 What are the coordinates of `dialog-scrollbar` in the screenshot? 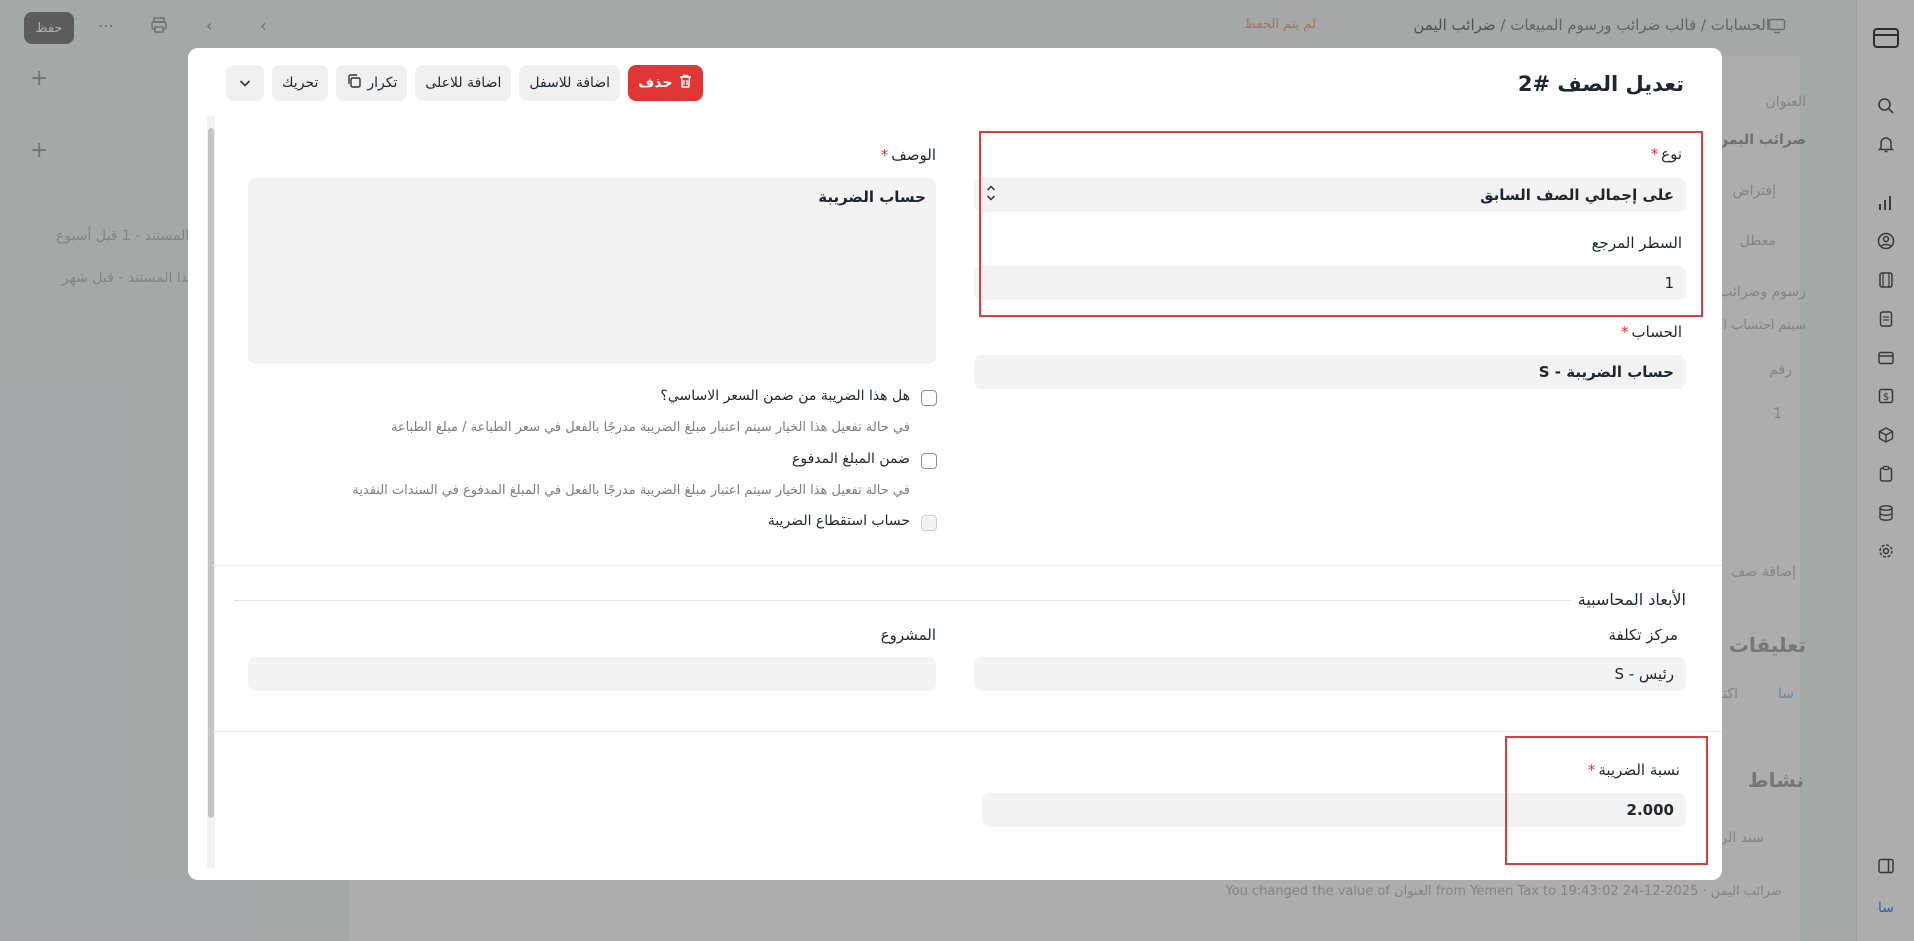 It's located at (211, 492).